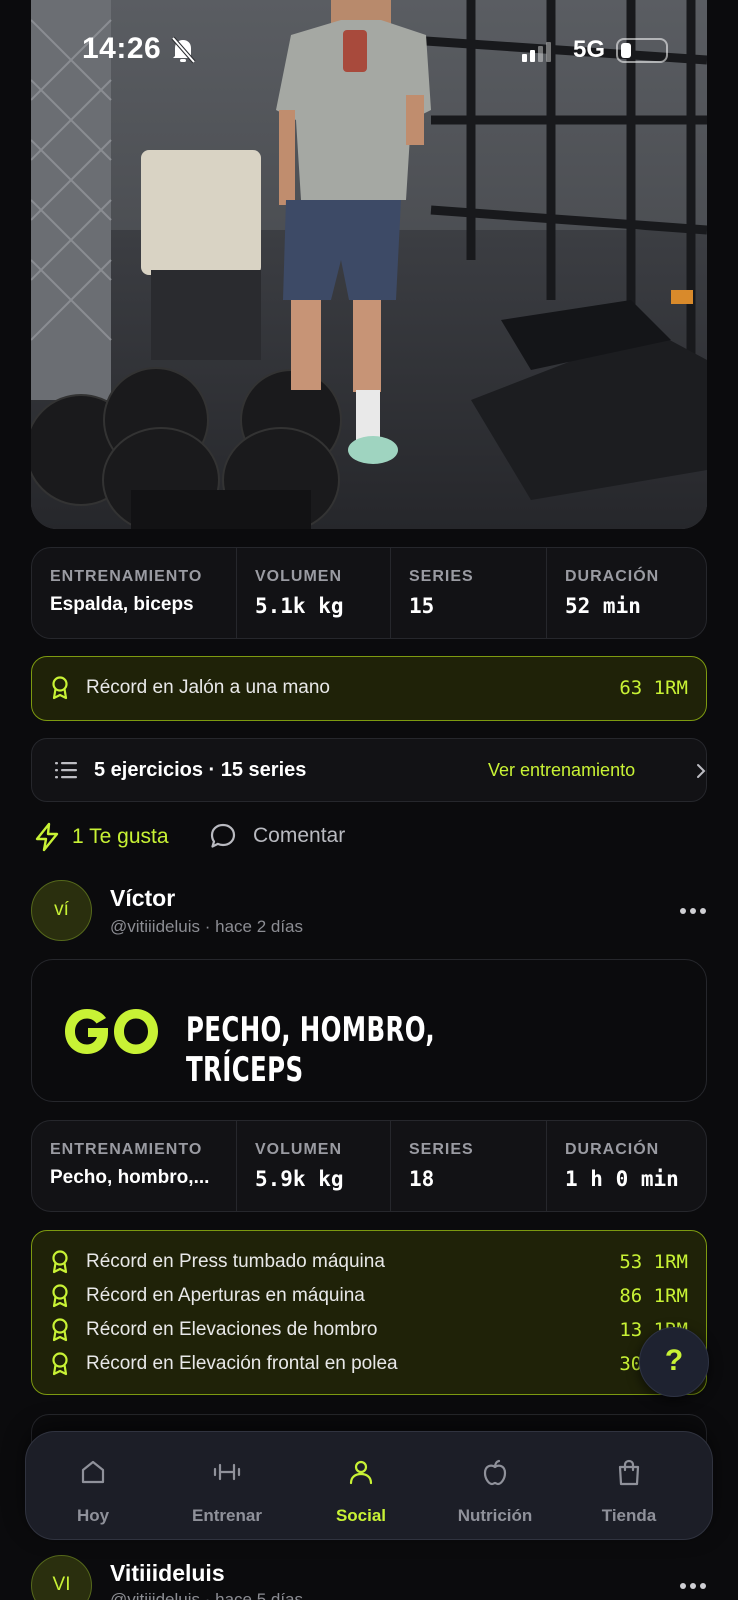 The width and height of the screenshot is (738, 1600). What do you see at coordinates (603, 606) in the screenshot?
I see `stat-value: 52 min` at bounding box center [603, 606].